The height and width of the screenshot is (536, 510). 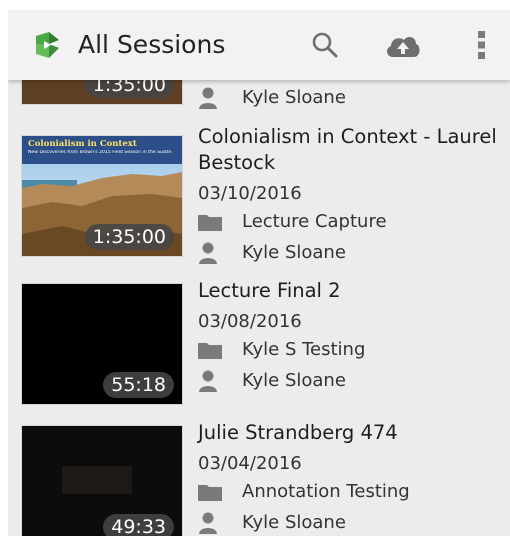 What do you see at coordinates (314, 221) in the screenshot?
I see `folder-name: Lecture Capture` at bounding box center [314, 221].